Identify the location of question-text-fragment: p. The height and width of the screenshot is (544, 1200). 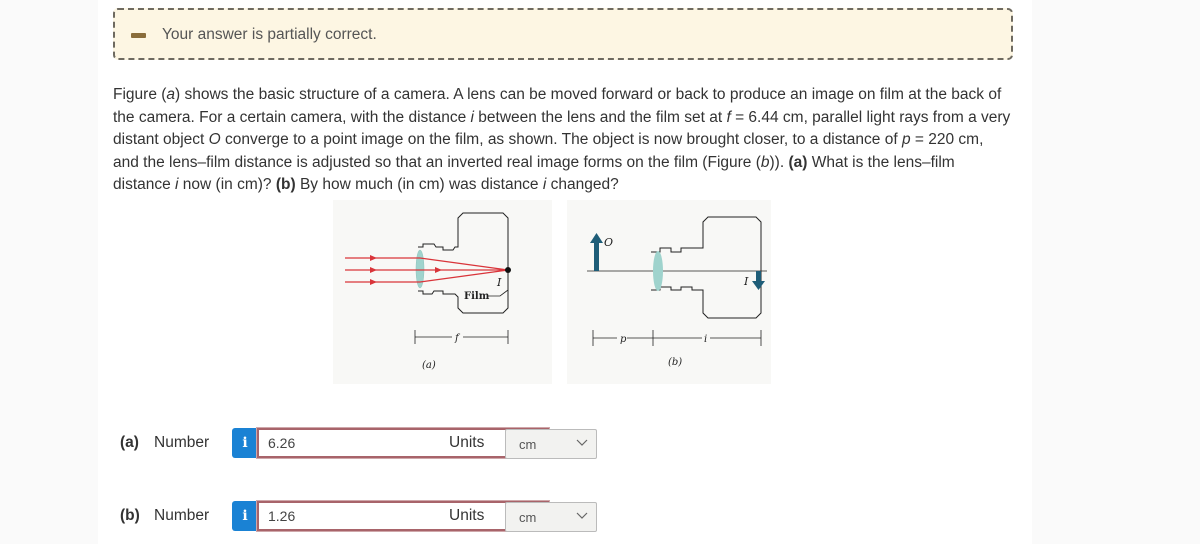
(906, 139).